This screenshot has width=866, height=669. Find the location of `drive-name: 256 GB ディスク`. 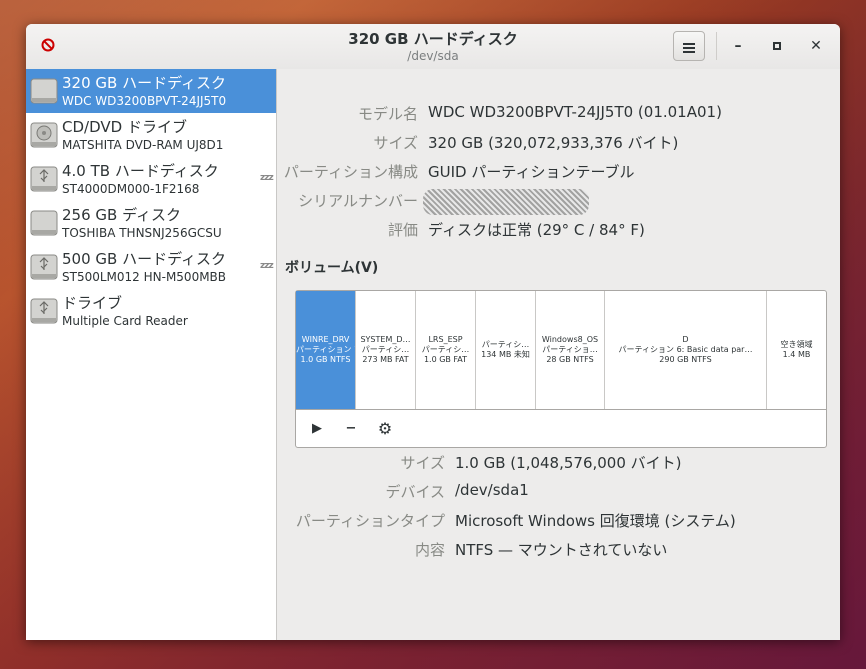

drive-name: 256 GB ディスク is located at coordinates (122, 215).